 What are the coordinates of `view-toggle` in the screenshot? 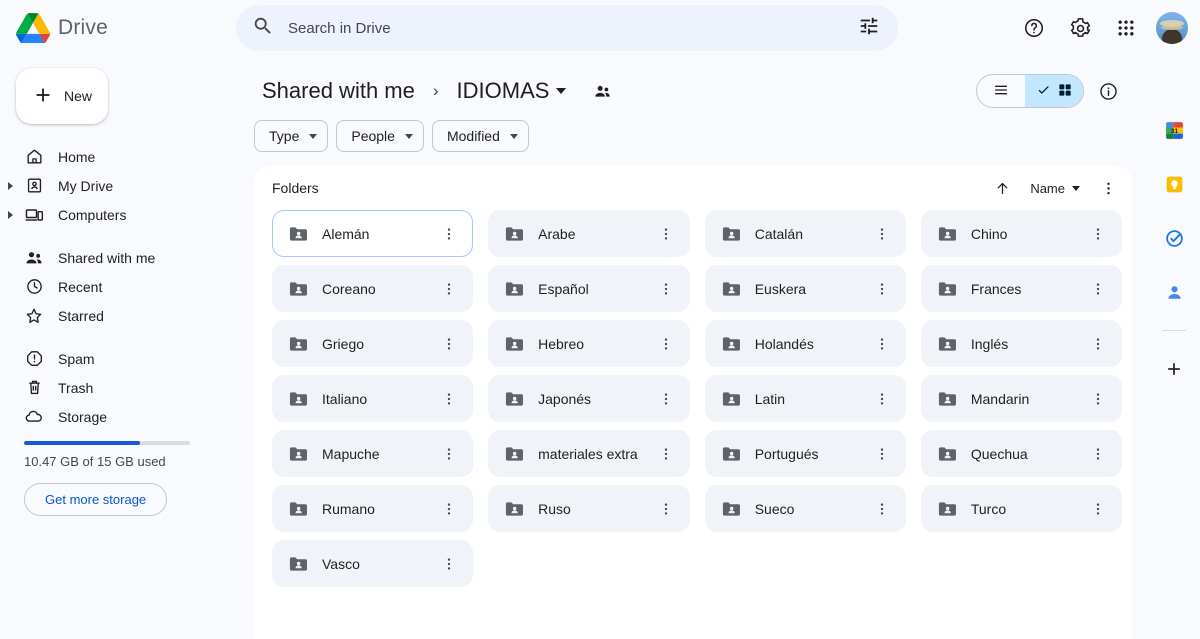 It's located at (1030, 91).